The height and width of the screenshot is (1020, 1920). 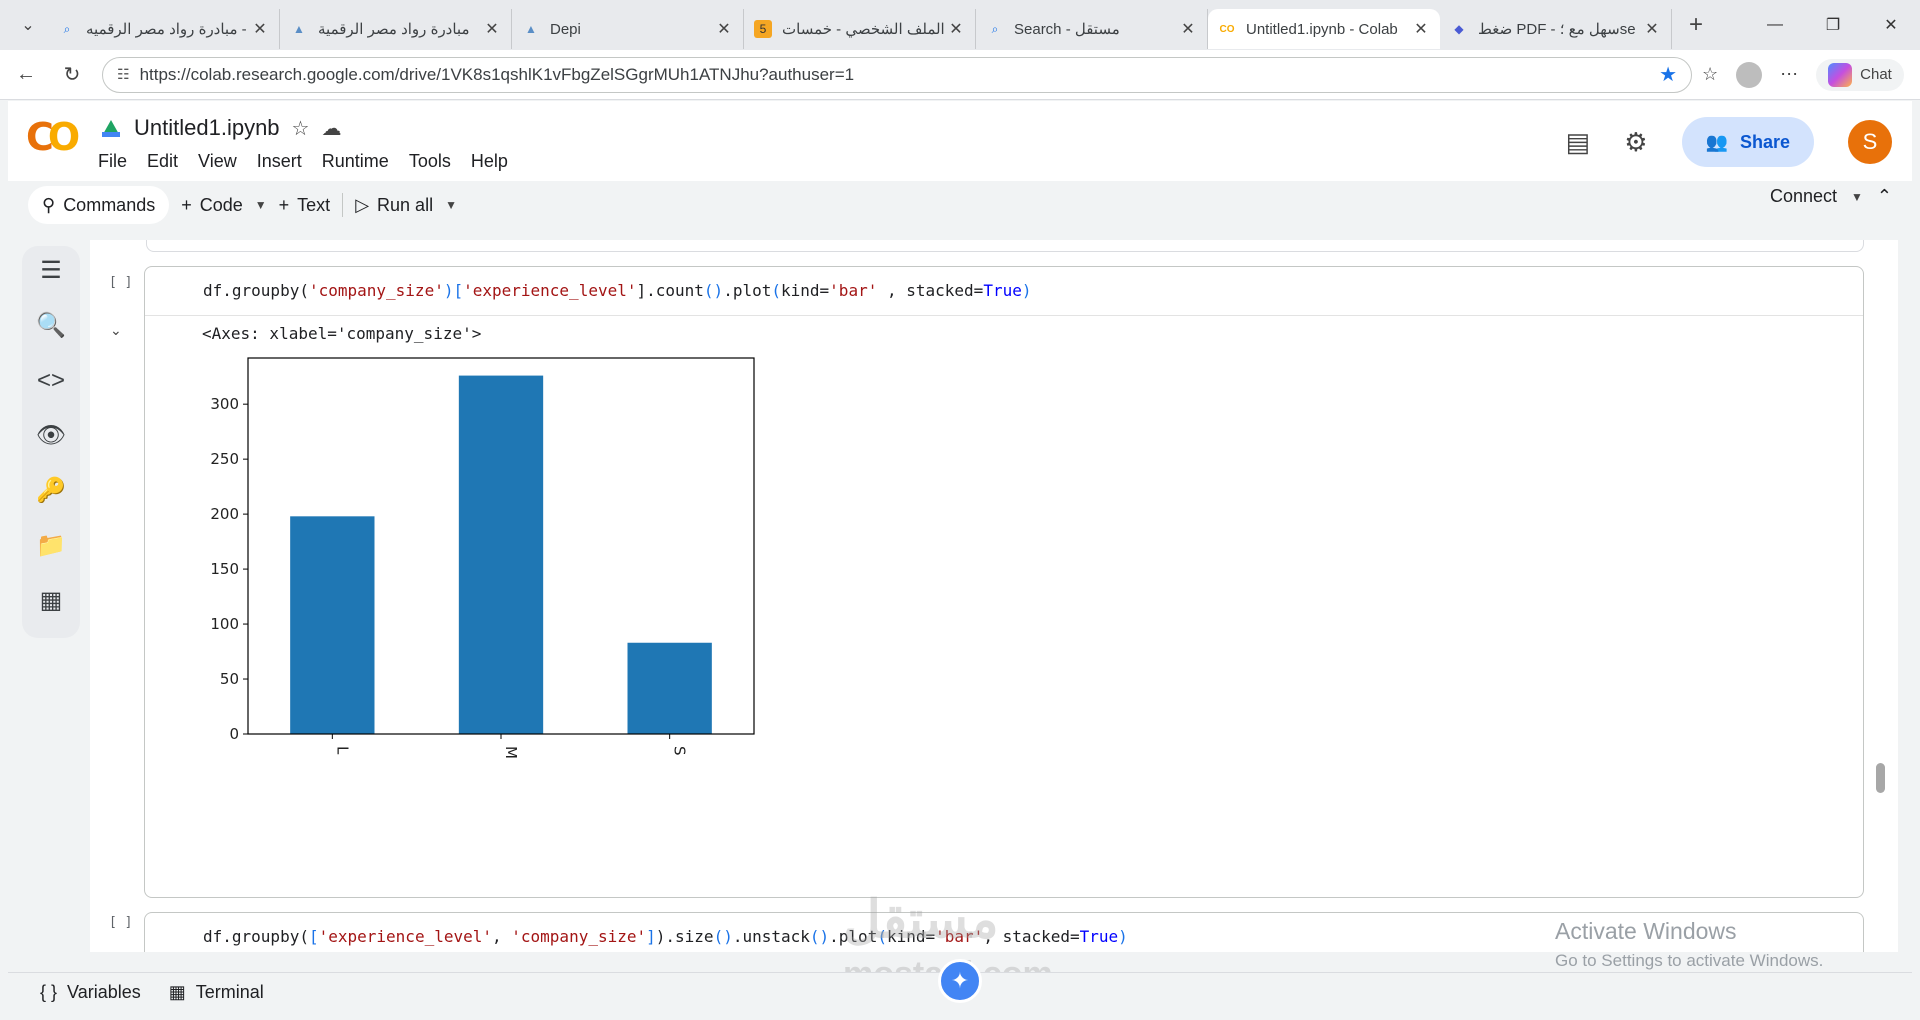 I want to click on add-code-button: + Code, so click(x=212, y=205).